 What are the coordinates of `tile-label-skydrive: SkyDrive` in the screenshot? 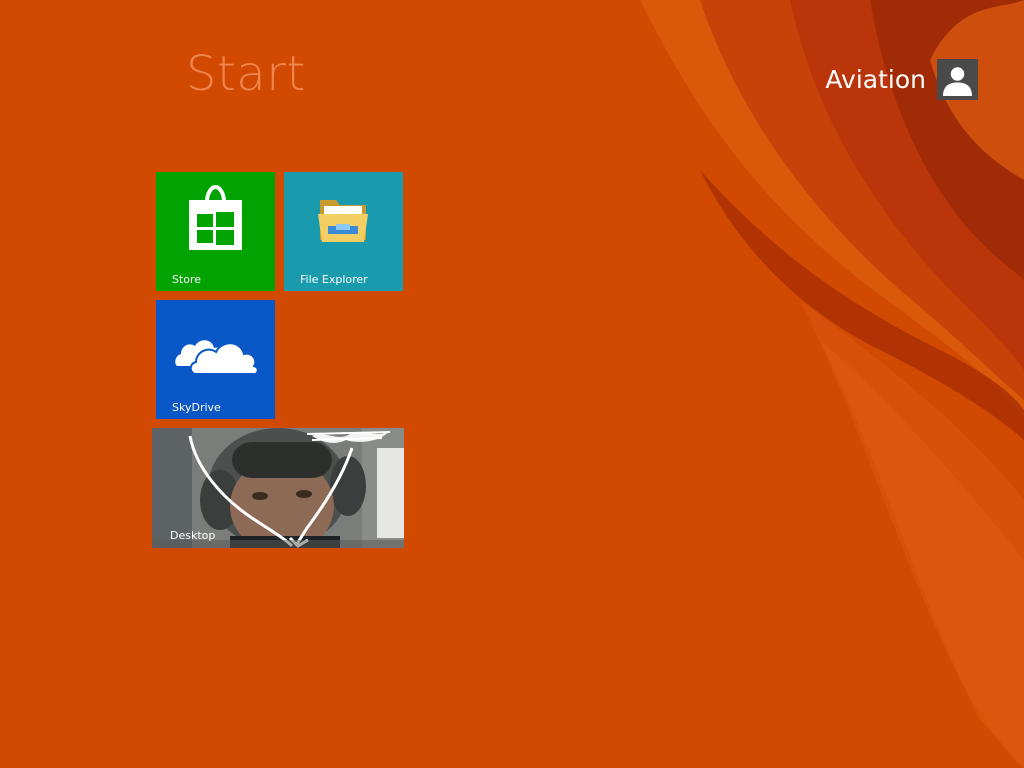 It's located at (196, 407).